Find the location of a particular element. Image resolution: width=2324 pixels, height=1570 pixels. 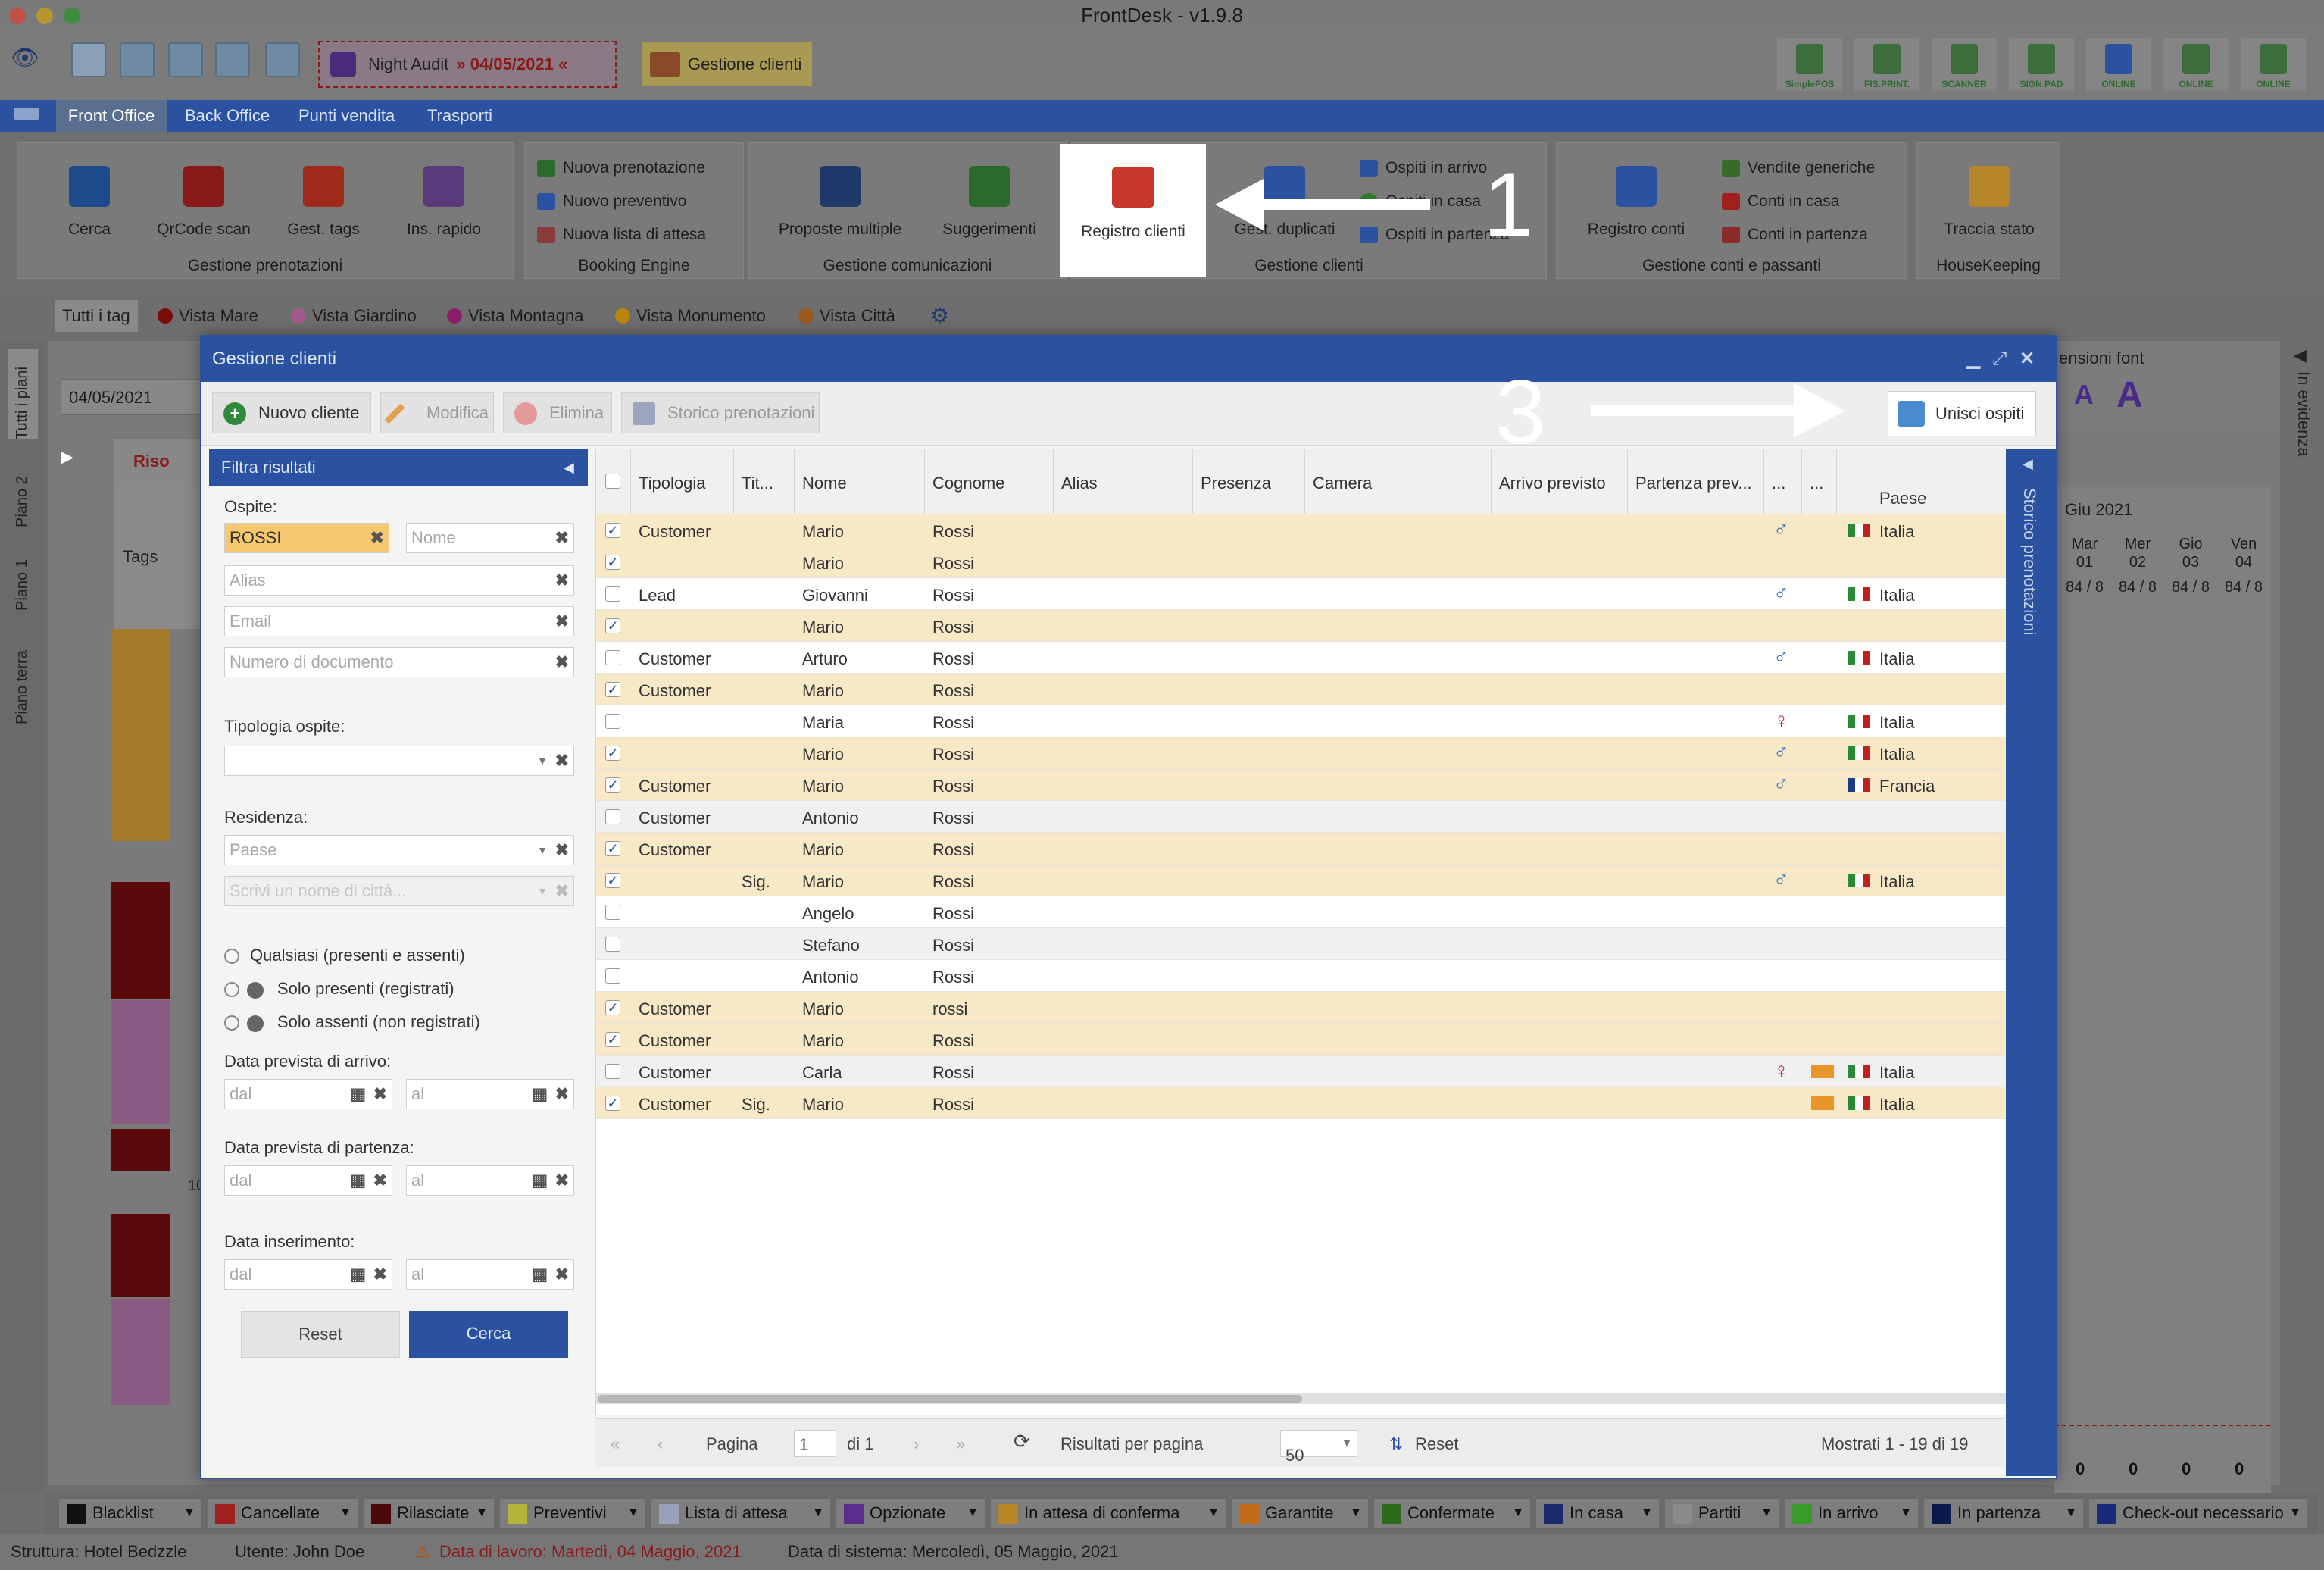

legend-label: In partenza is located at coordinates (1999, 1512).